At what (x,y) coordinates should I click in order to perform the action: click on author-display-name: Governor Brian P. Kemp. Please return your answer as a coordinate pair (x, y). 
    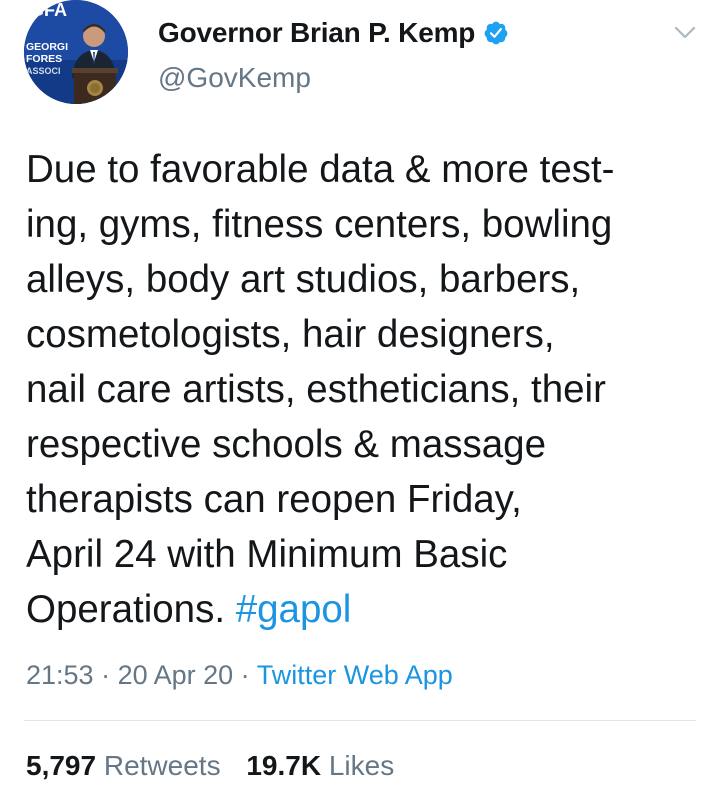
    Looking at the image, I should click on (316, 33).